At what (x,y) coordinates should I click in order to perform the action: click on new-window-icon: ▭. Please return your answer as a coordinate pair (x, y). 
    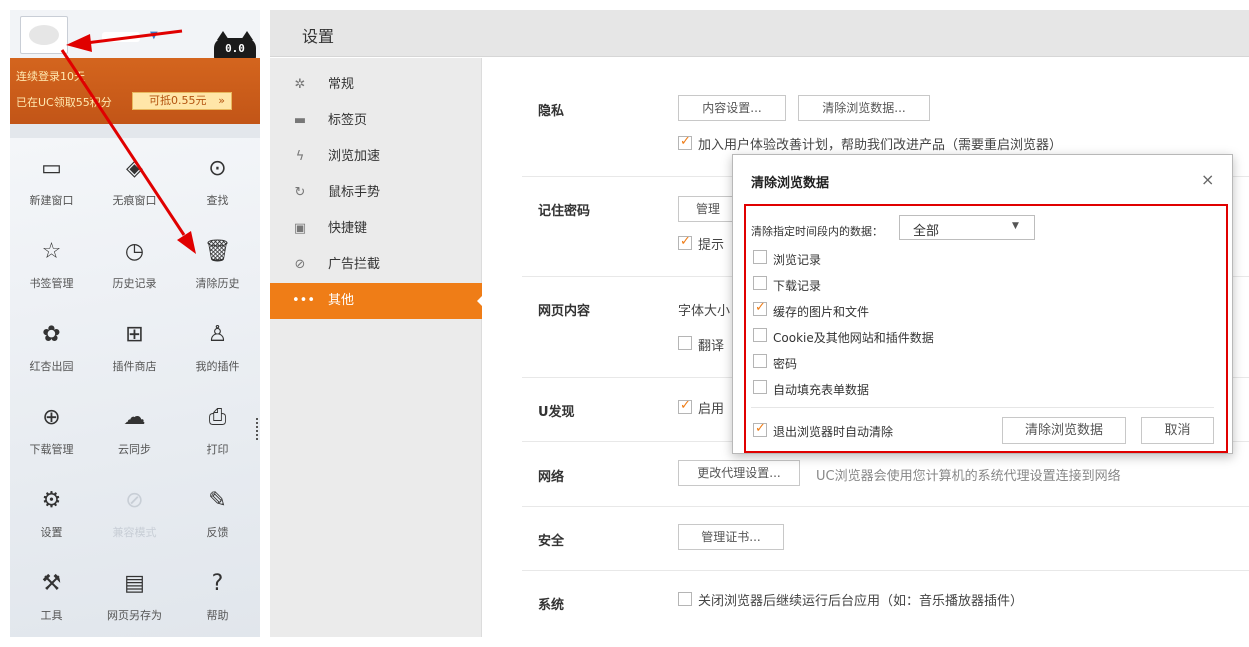
    Looking at the image, I should click on (51, 168).